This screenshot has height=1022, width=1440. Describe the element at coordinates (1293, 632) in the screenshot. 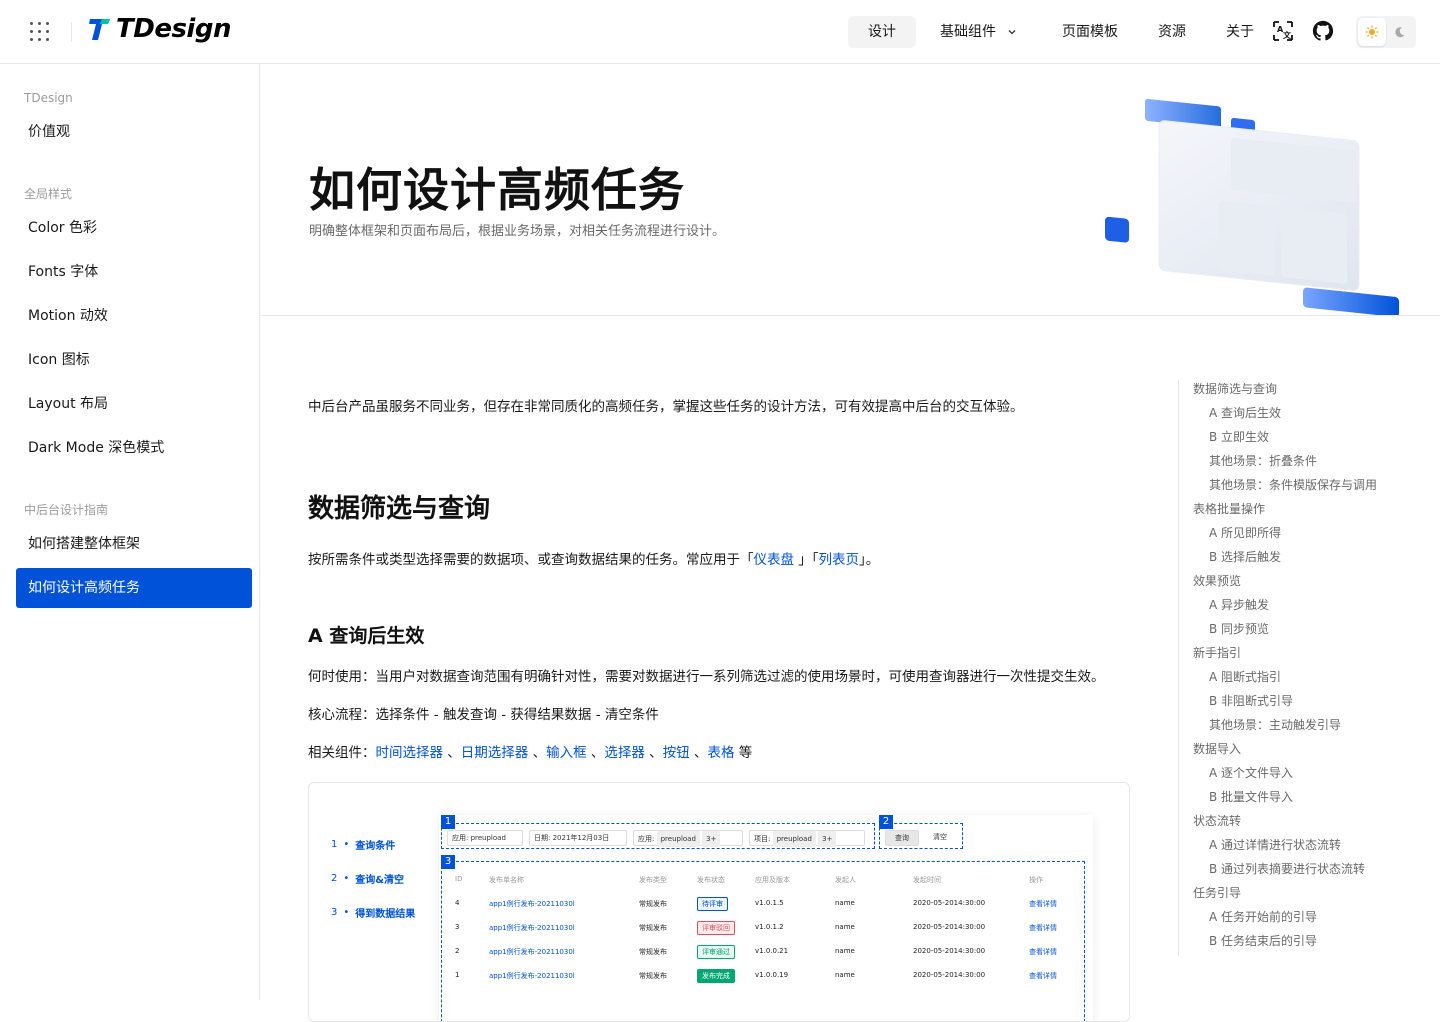

I see `toc-item: B 同步预览` at that location.